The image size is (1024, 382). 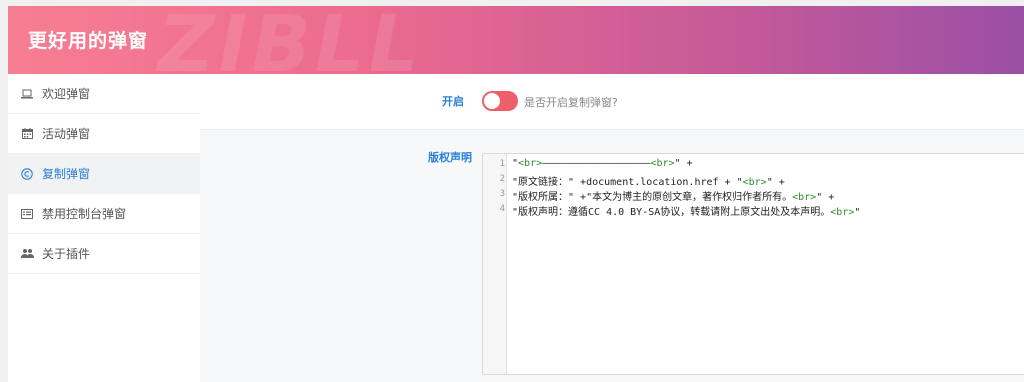 I want to click on line-number: 1, so click(x=502, y=164).